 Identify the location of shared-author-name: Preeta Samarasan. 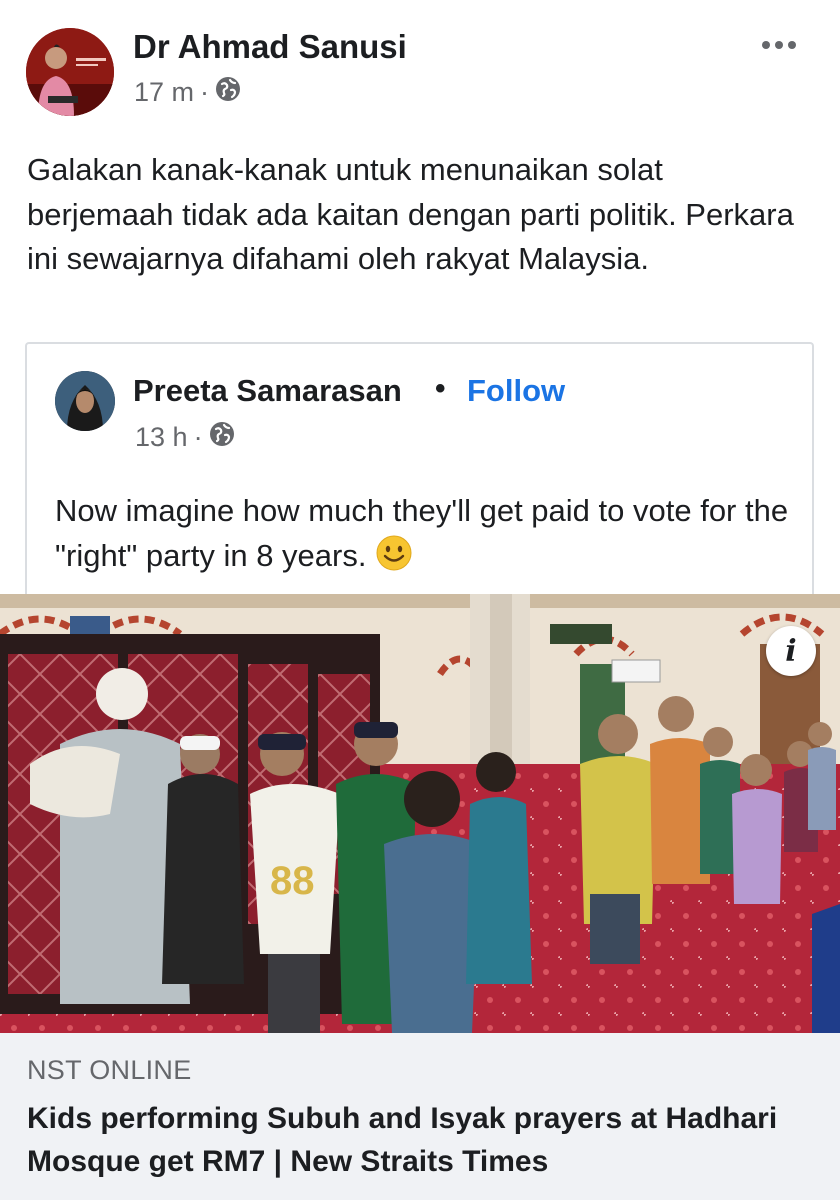
(267, 391).